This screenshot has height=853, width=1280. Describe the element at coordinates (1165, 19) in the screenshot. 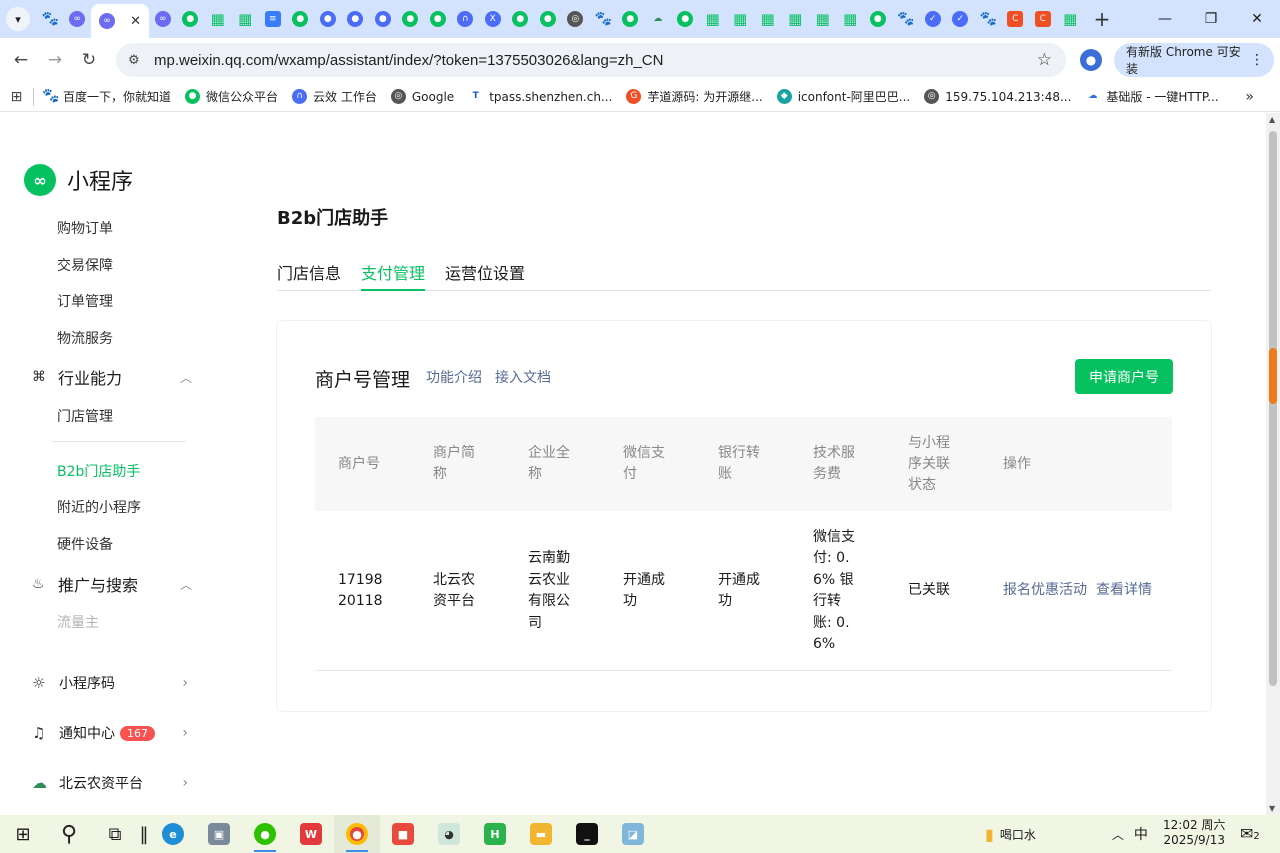

I see `minimize-icon: —` at that location.